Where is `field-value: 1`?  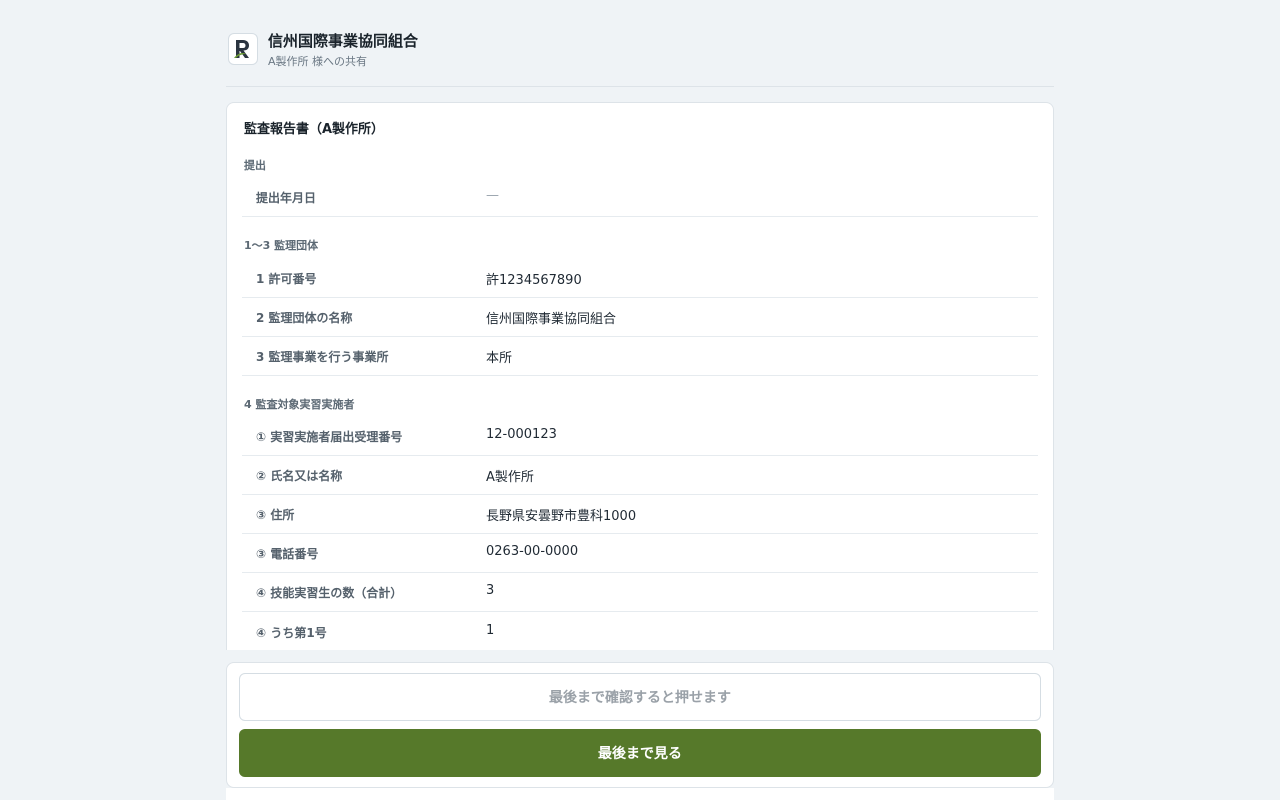
field-value: 1 is located at coordinates (490, 630).